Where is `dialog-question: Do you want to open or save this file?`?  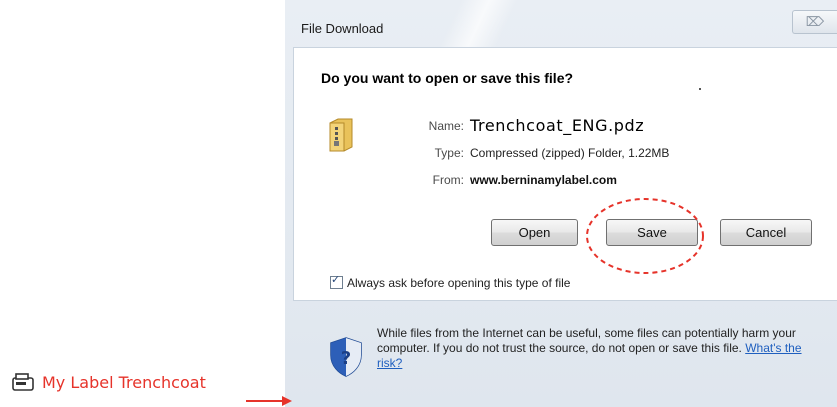
dialog-question: Do you want to open or save this file? is located at coordinates (447, 78).